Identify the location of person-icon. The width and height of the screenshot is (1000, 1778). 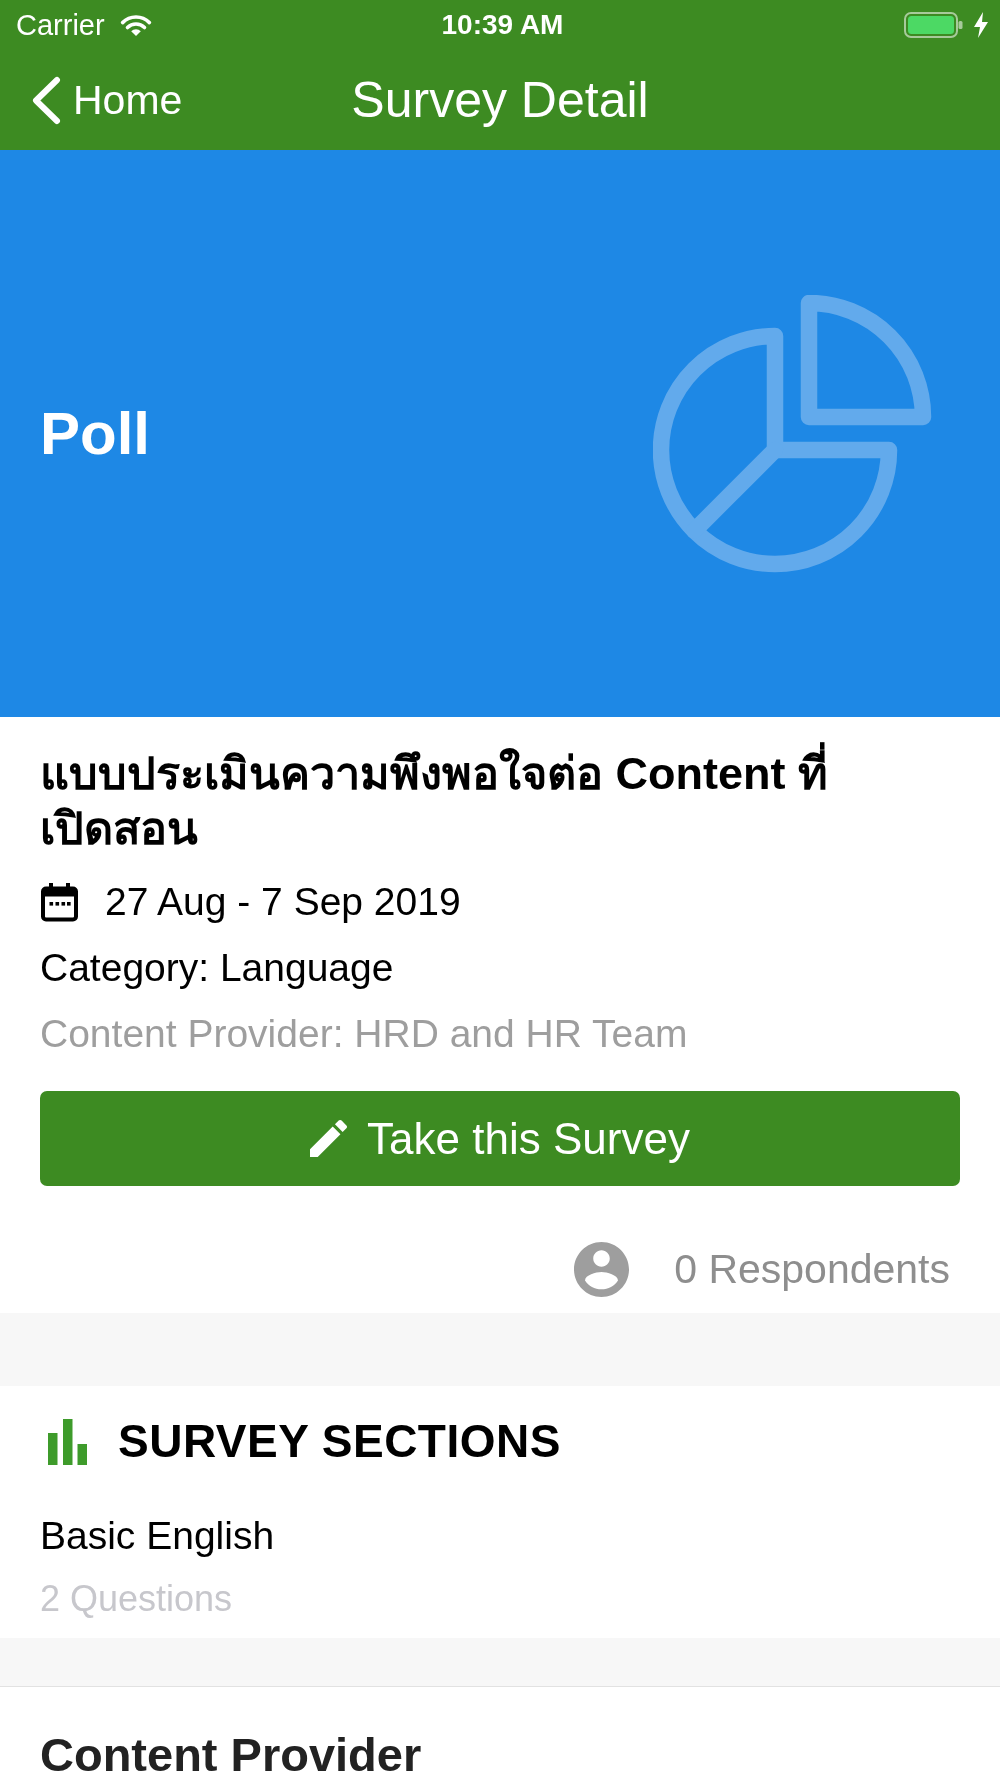
(602, 1269).